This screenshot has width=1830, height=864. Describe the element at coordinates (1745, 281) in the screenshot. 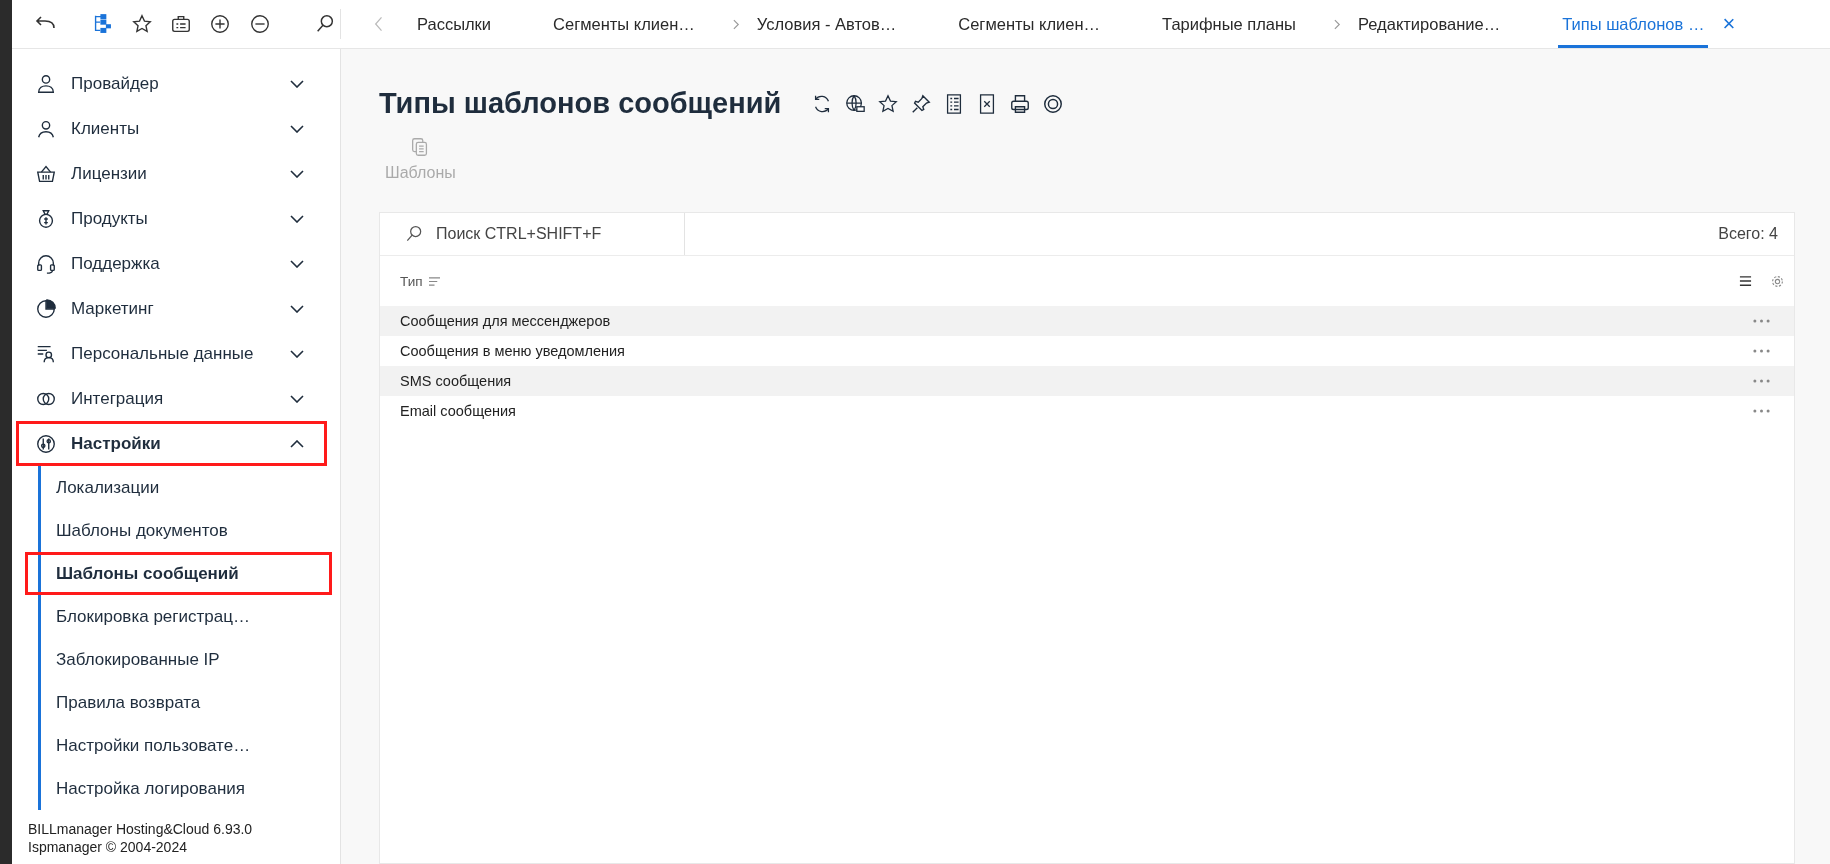

I see `menu-icon` at that location.